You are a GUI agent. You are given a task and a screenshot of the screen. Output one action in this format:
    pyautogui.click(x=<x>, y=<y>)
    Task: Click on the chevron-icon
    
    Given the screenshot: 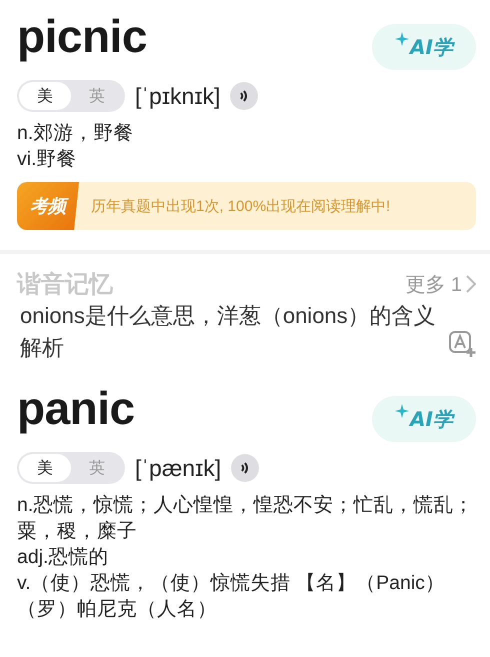 What is the action you would take?
    pyautogui.click(x=471, y=284)
    